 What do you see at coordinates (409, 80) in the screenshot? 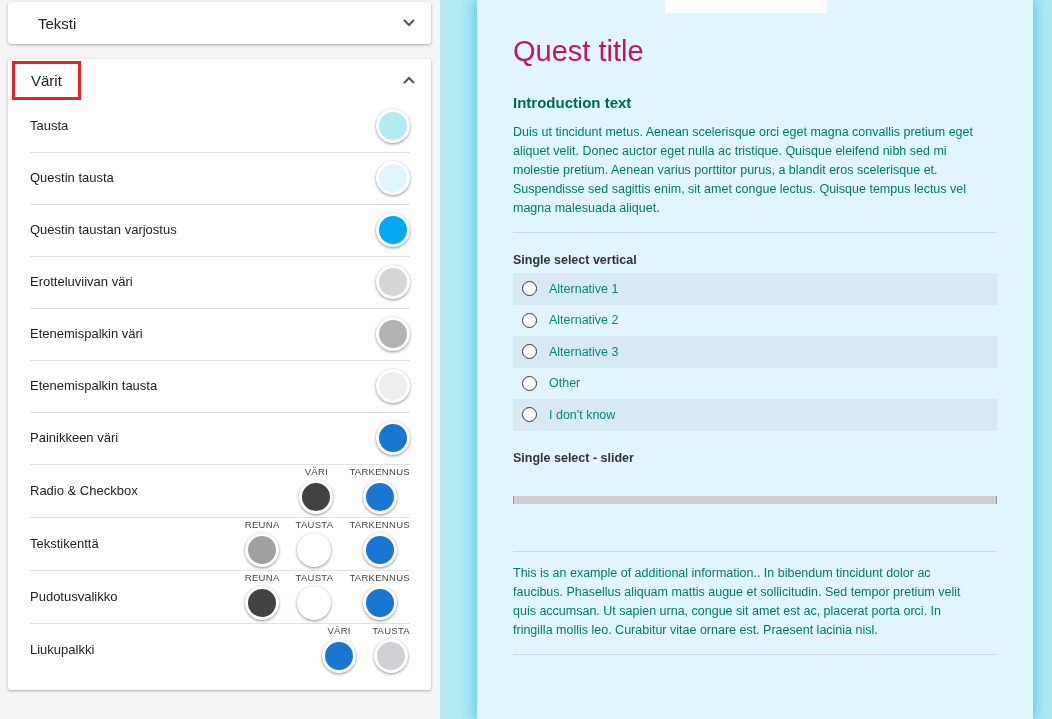
I see `chevron-up-icon` at bounding box center [409, 80].